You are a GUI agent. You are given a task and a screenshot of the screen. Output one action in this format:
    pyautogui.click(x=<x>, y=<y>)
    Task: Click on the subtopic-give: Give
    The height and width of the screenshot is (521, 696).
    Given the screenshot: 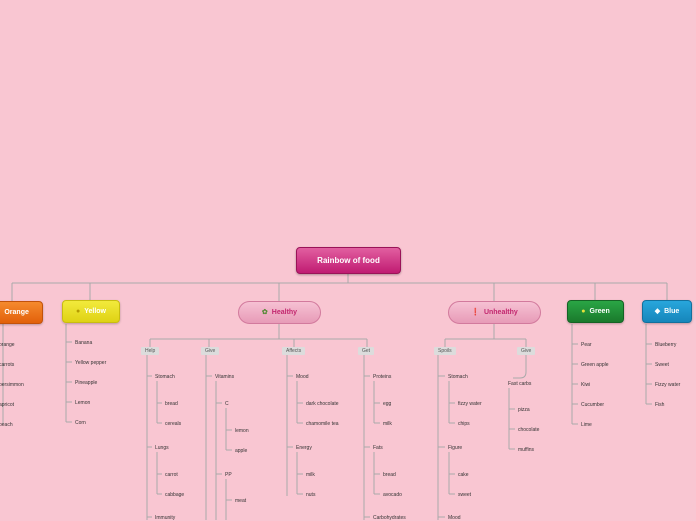 What is the action you would take?
    pyautogui.click(x=210, y=351)
    